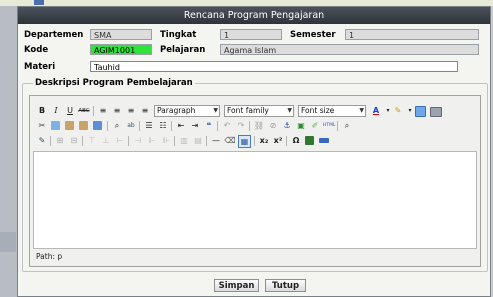  I want to click on italic-button: I, so click(56, 111).